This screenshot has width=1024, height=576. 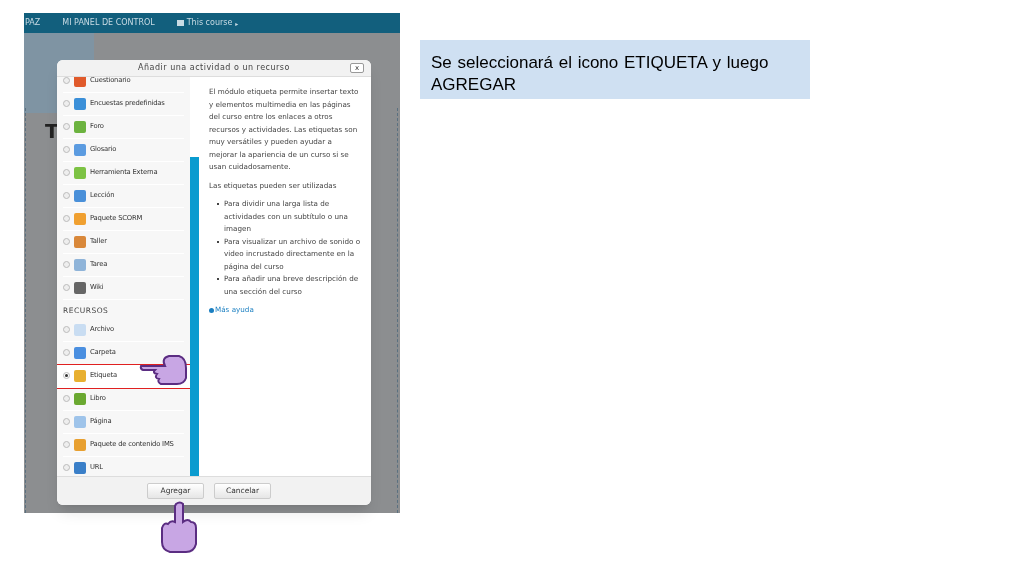 What do you see at coordinates (108, 23) in the screenshot?
I see `nav-link: MI PANEL DE CONTROL` at bounding box center [108, 23].